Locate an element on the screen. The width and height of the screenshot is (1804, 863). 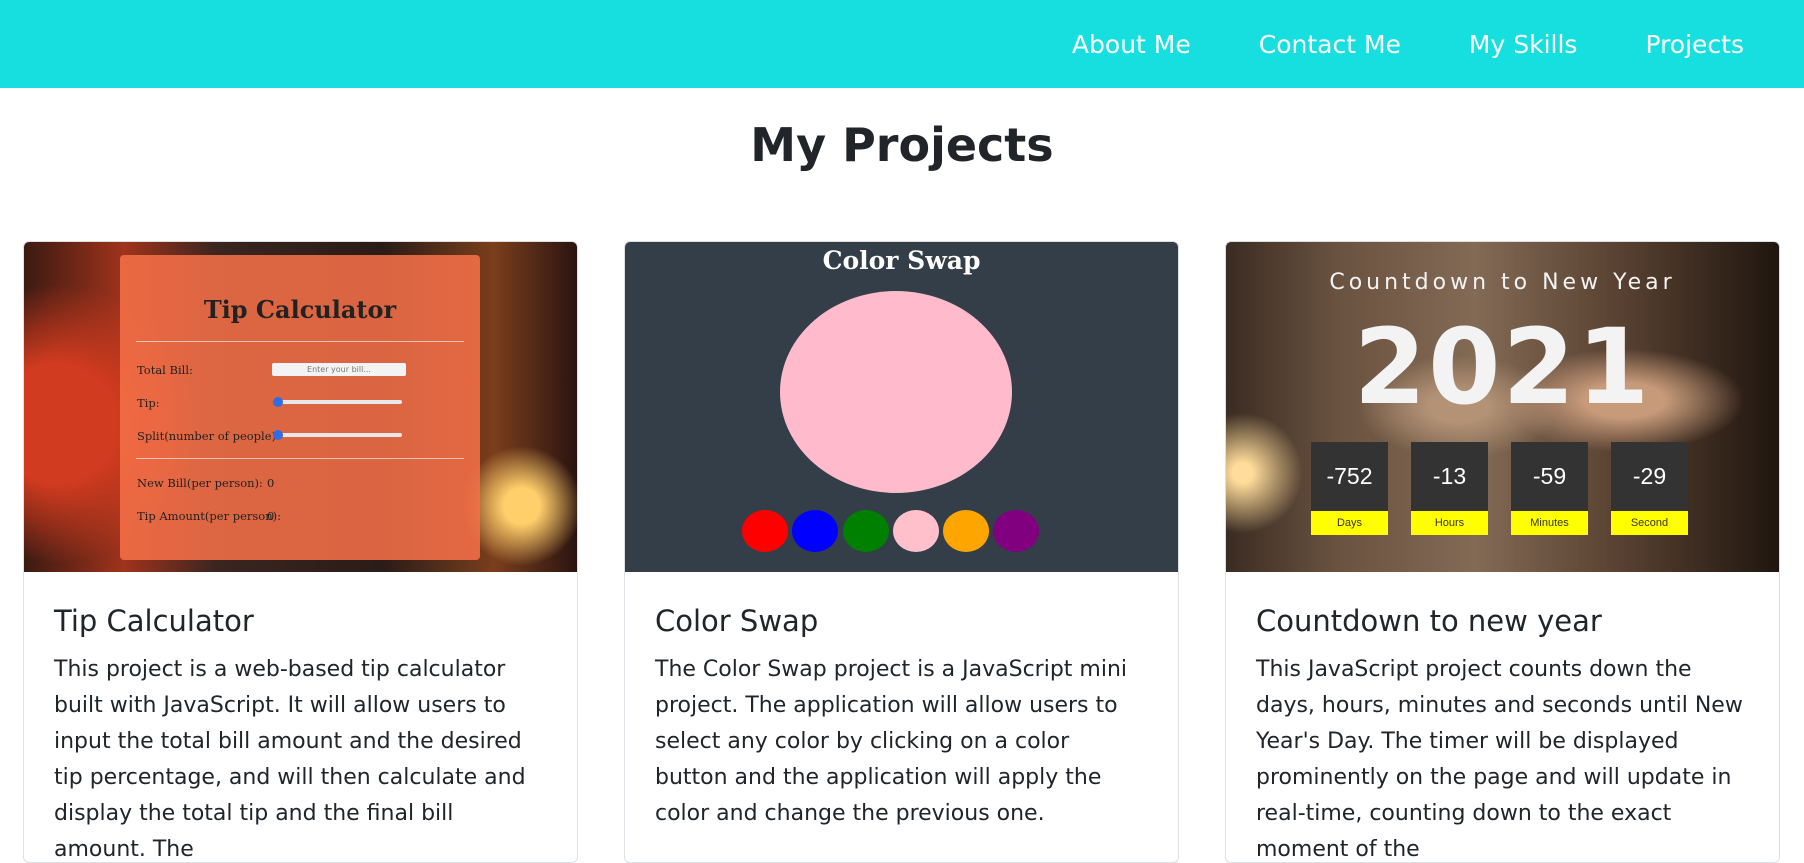
countdown-label: Minutes is located at coordinates (1549, 523).